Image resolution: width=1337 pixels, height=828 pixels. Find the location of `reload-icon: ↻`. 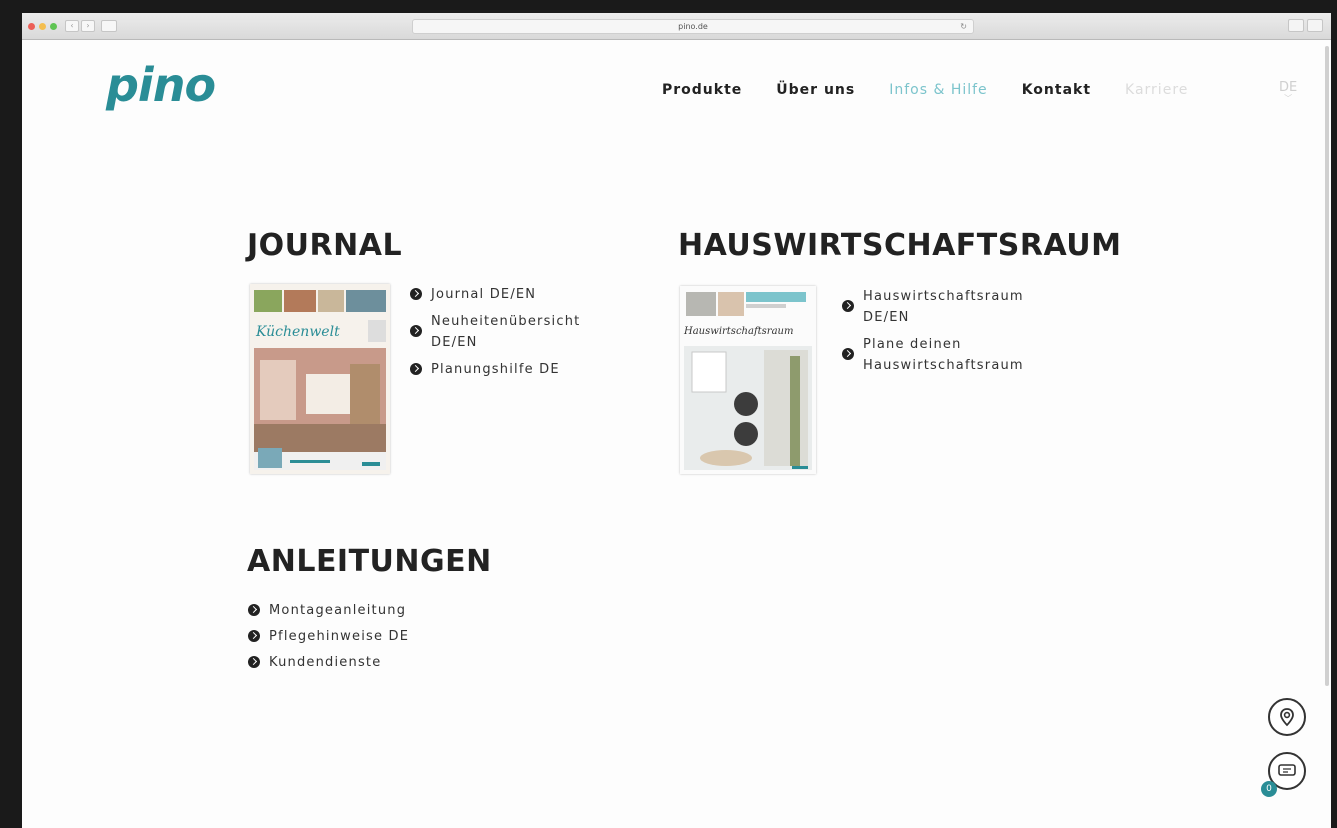

reload-icon: ↻ is located at coordinates (963, 26).